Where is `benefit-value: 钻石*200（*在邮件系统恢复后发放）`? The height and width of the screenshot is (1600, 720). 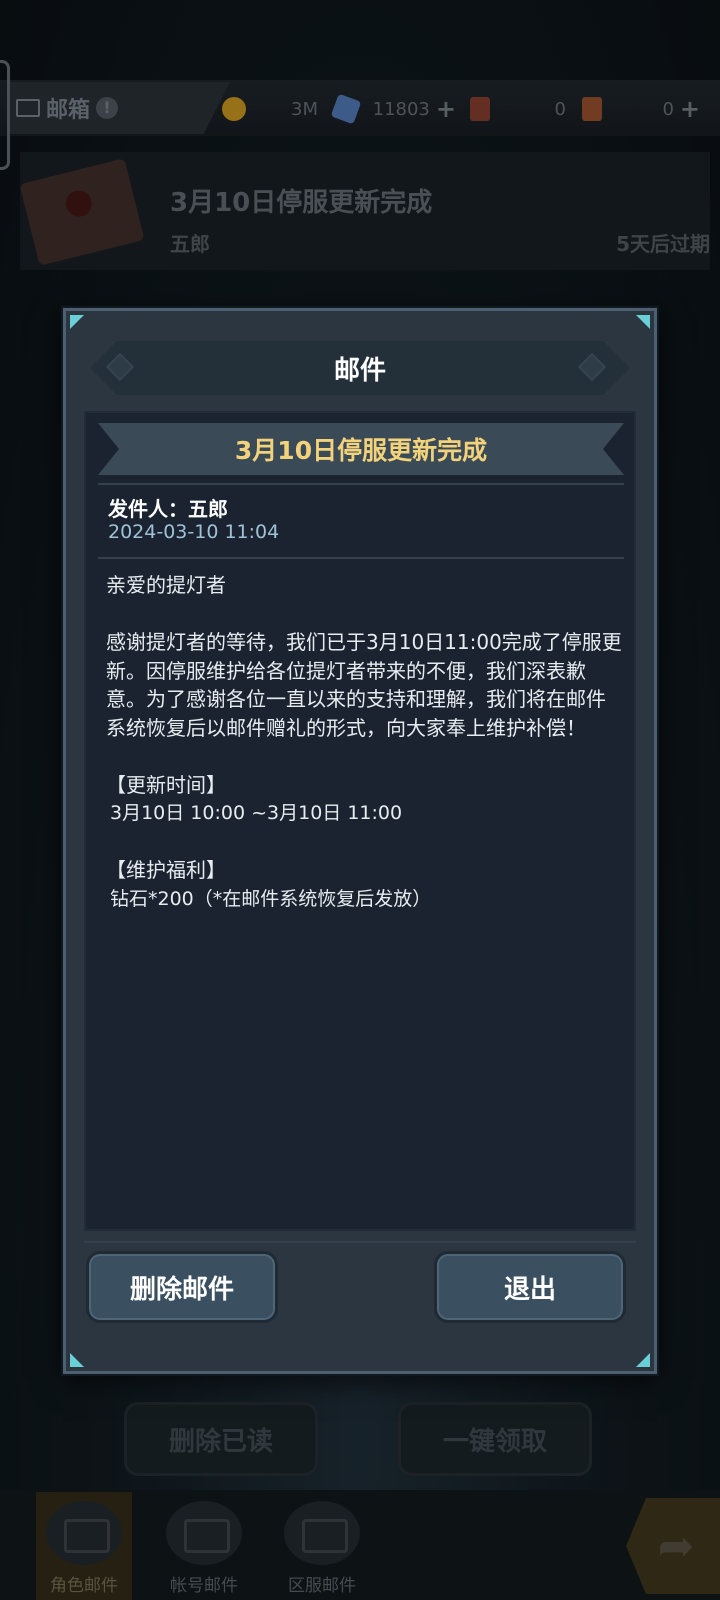
benefit-value: 钻石*200（*在邮件系统恢复后发放） is located at coordinates (271, 898).